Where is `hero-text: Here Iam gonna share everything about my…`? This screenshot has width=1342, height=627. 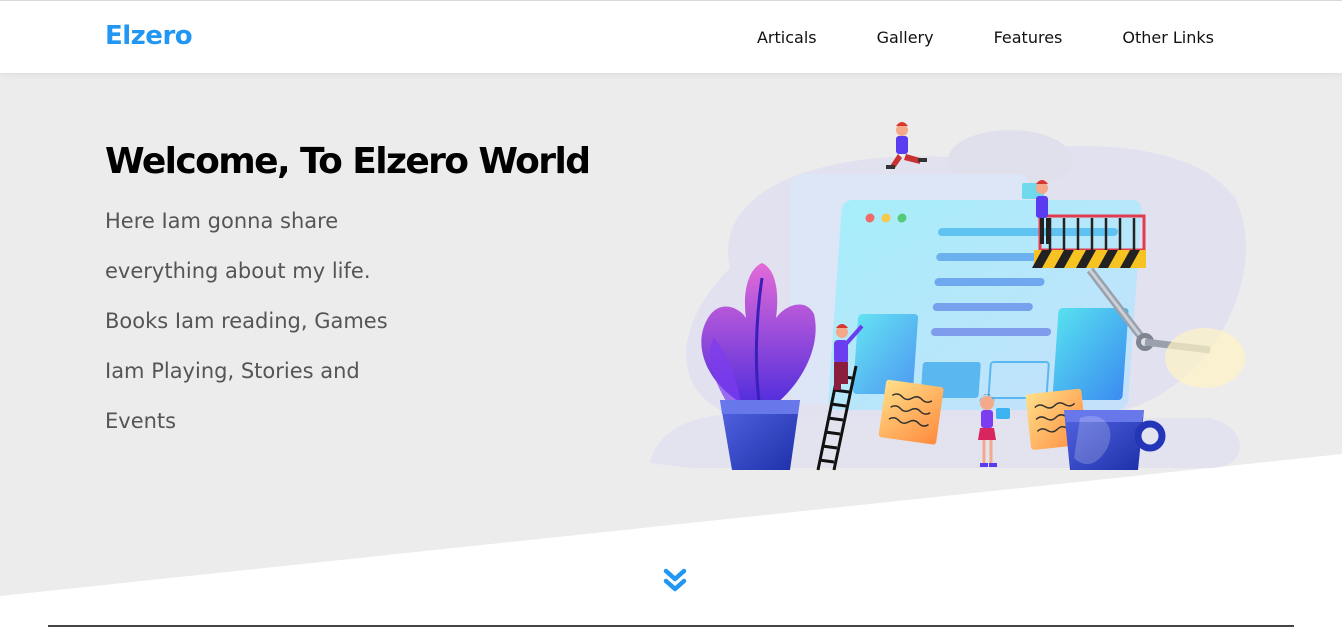
hero-text: Here Iam gonna share everything about my… is located at coordinates (246, 321).